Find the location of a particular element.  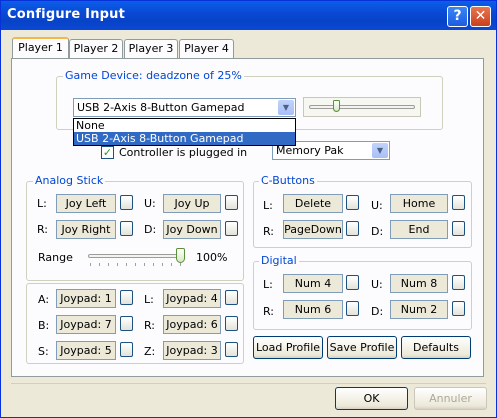

help-button: ? is located at coordinates (457, 16).